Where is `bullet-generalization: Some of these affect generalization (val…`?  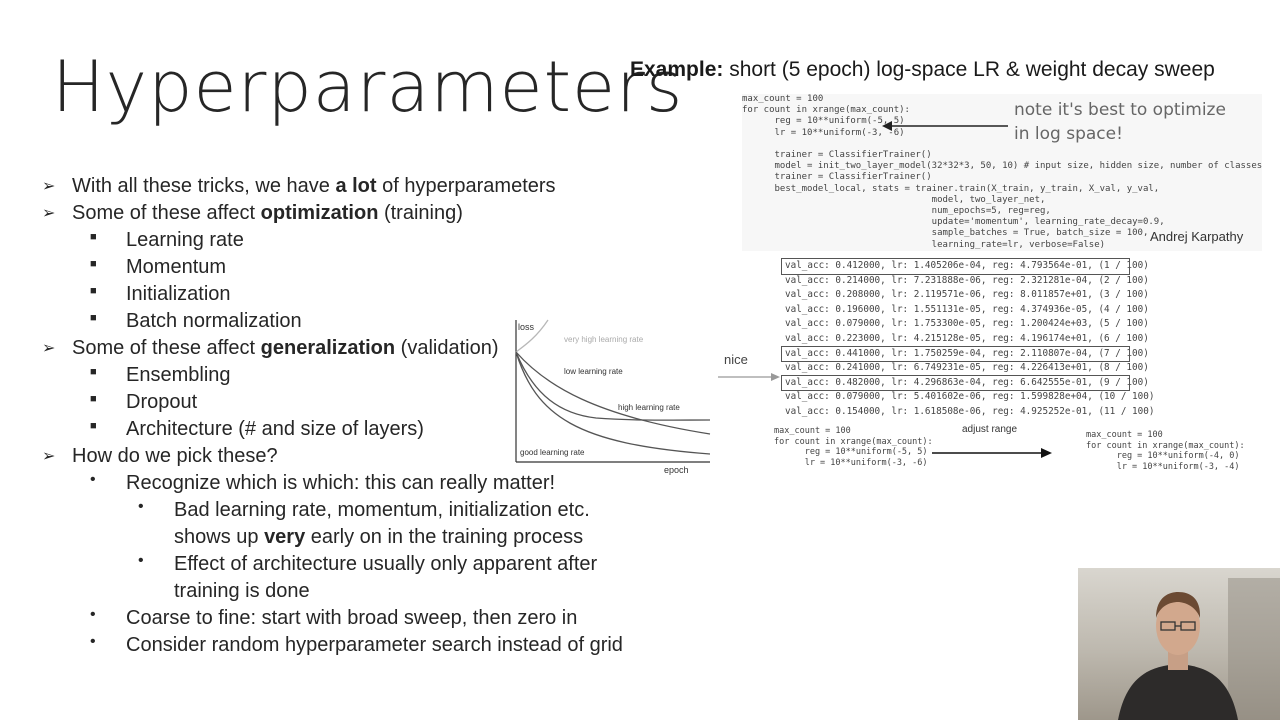
bullet-generalization: Some of these affect generalization (val… is located at coordinates (285, 348).